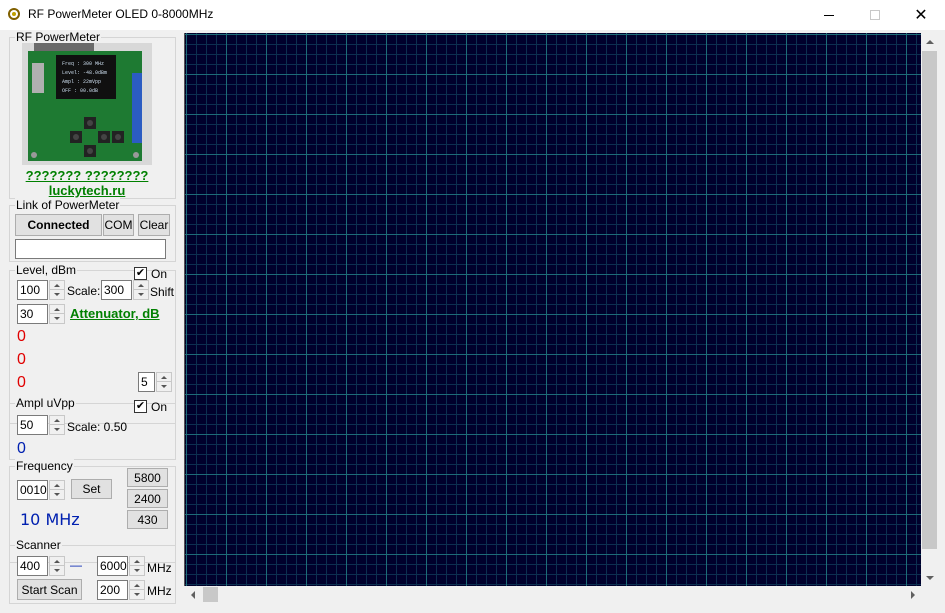 This screenshot has height=613, width=945. I want to click on level-spinner, so click(57, 290).